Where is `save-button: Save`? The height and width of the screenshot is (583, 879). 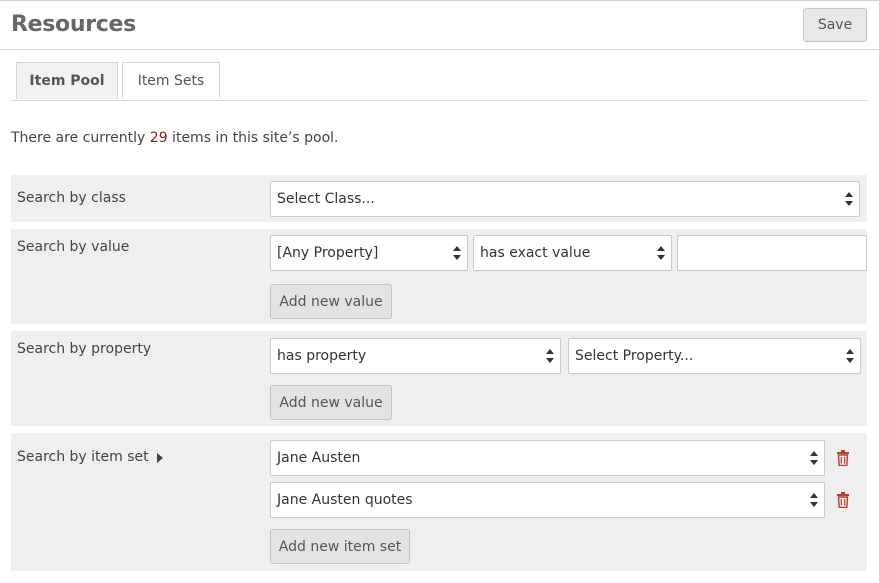 save-button: Save is located at coordinates (835, 25).